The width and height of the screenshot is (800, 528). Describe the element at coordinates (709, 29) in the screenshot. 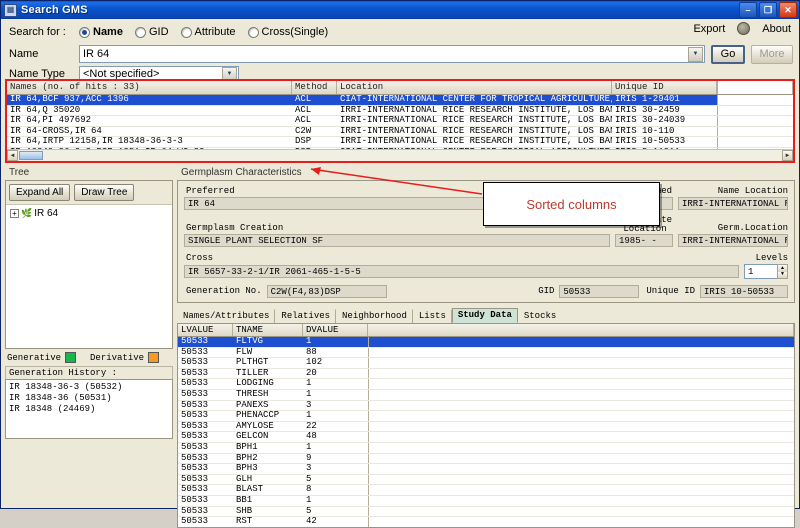

I see `export-button: Export` at that location.